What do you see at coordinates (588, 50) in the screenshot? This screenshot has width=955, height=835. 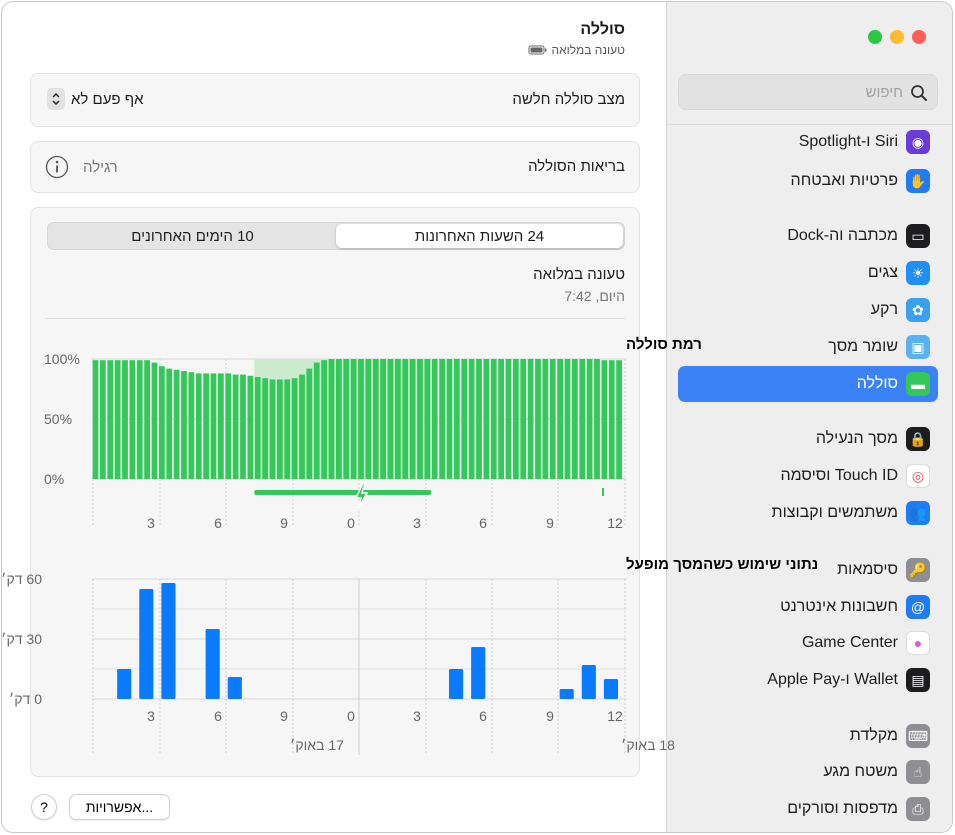 I see `subtitle-text: טעונה במלואה` at bounding box center [588, 50].